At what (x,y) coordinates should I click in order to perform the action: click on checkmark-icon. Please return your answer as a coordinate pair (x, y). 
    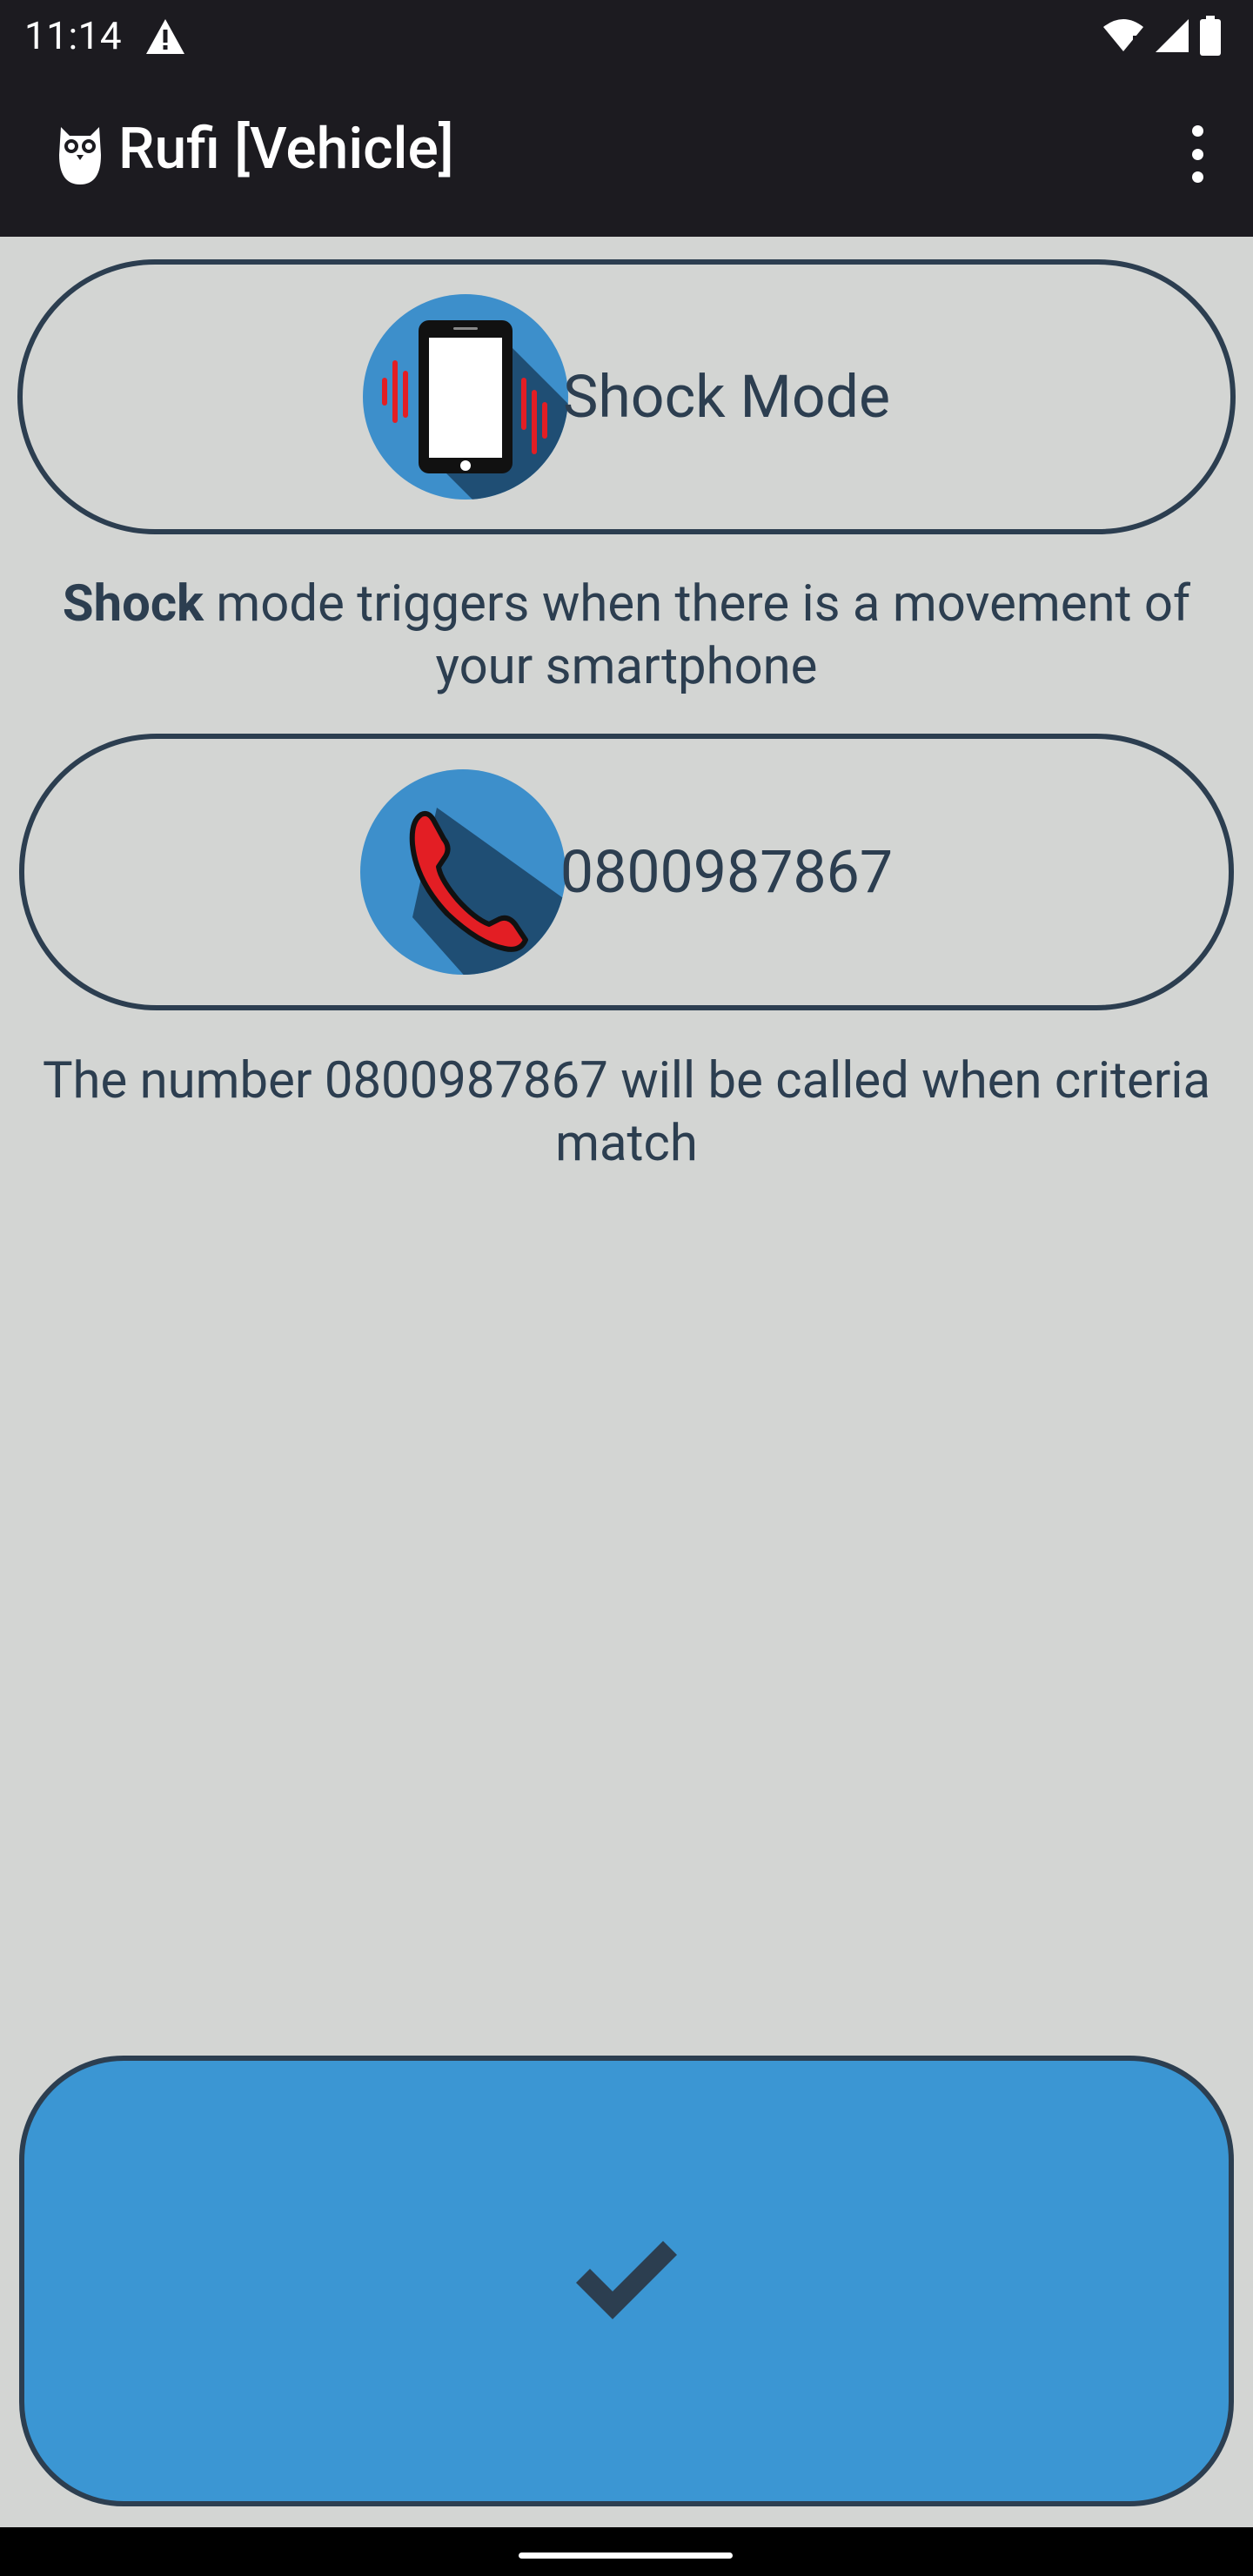
    Looking at the image, I should click on (626, 2280).